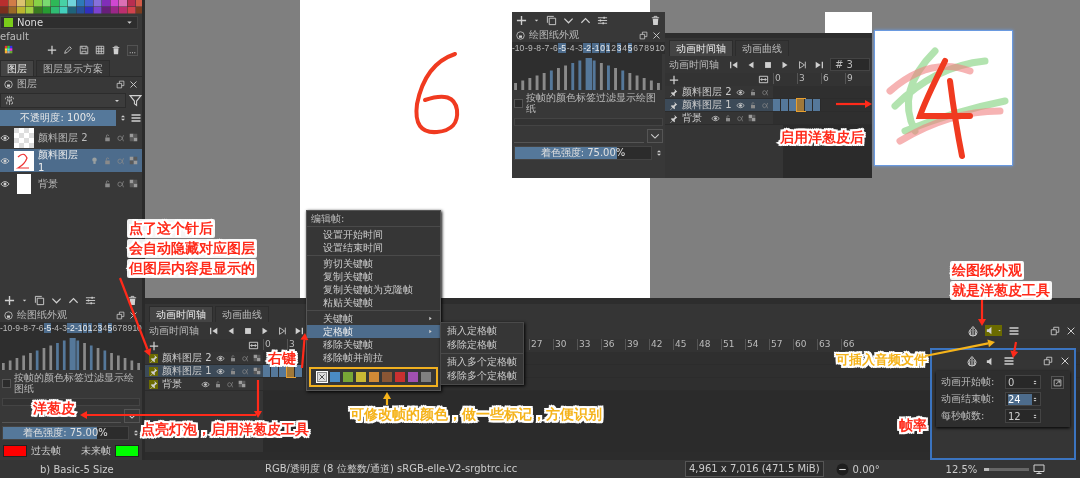 The image size is (1080, 478). I want to click on save-icon, so click(84, 50).